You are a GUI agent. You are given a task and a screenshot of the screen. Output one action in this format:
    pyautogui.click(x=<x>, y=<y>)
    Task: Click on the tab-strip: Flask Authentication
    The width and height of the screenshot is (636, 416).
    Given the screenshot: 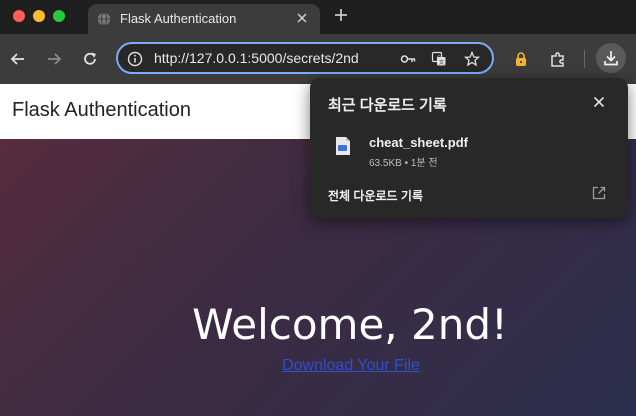 What is the action you would take?
    pyautogui.click(x=318, y=17)
    